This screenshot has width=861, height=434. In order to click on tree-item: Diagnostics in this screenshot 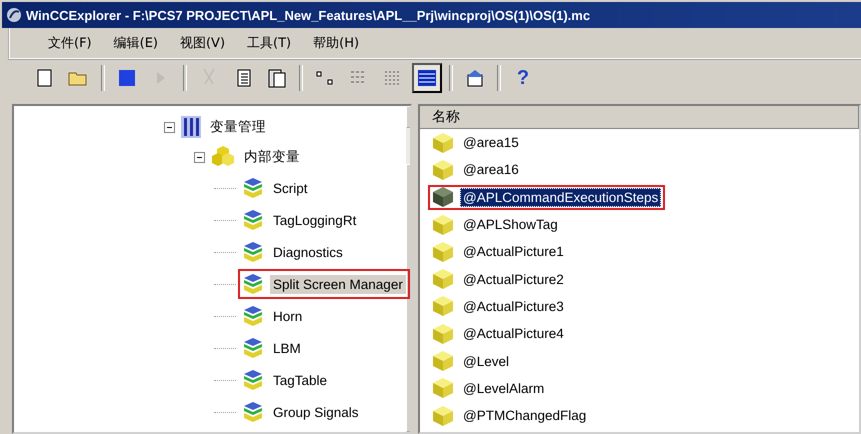, I will do `click(308, 252)`.